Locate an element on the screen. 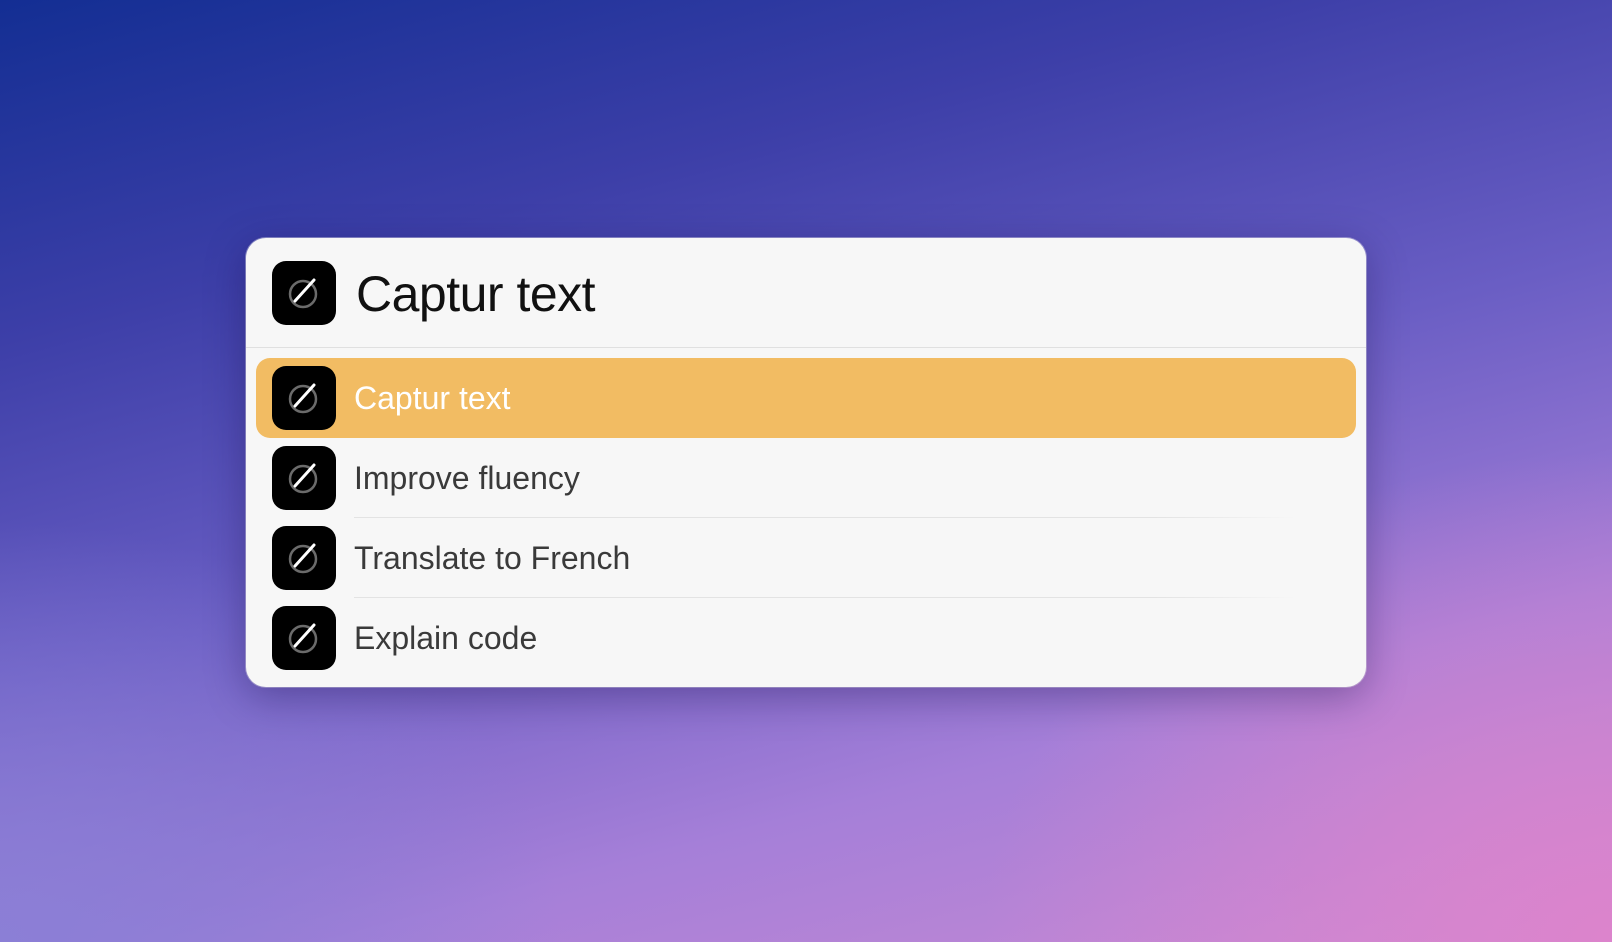 This screenshot has height=942, width=1612. command-item-label: Explain code is located at coordinates (446, 638).